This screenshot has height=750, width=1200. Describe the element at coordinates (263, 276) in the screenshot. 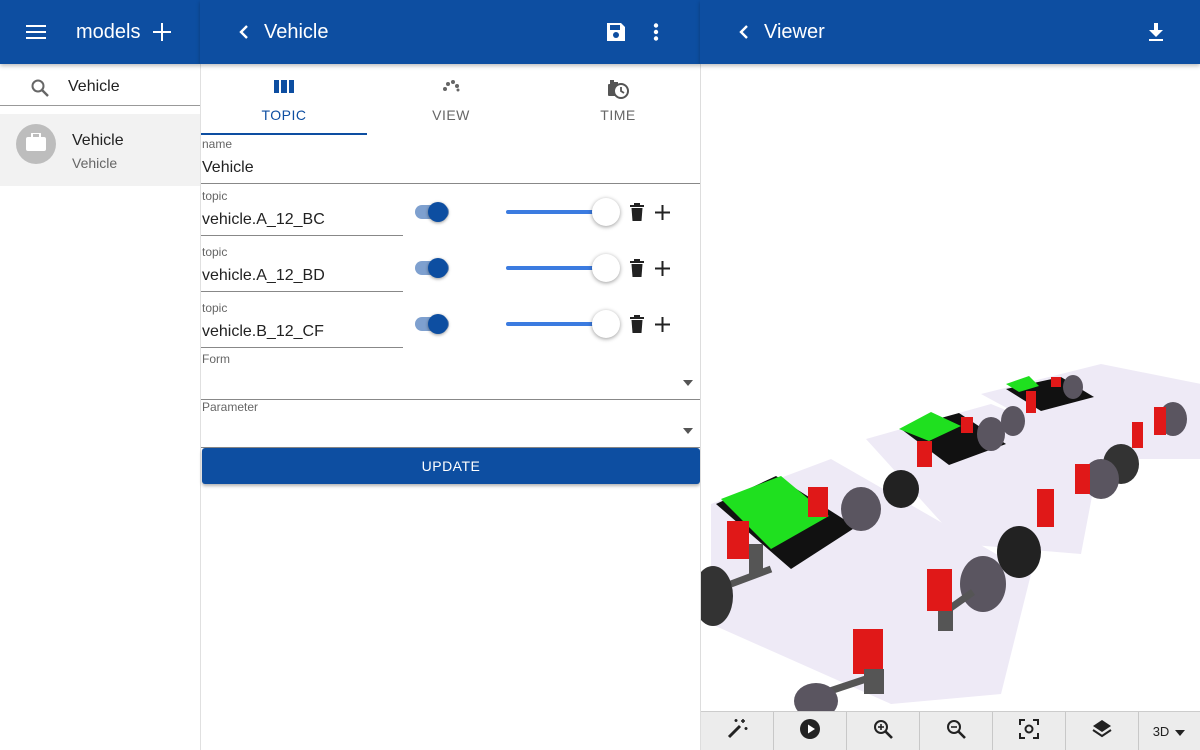

I see `topic-input: vehicle.A_12_BD` at that location.